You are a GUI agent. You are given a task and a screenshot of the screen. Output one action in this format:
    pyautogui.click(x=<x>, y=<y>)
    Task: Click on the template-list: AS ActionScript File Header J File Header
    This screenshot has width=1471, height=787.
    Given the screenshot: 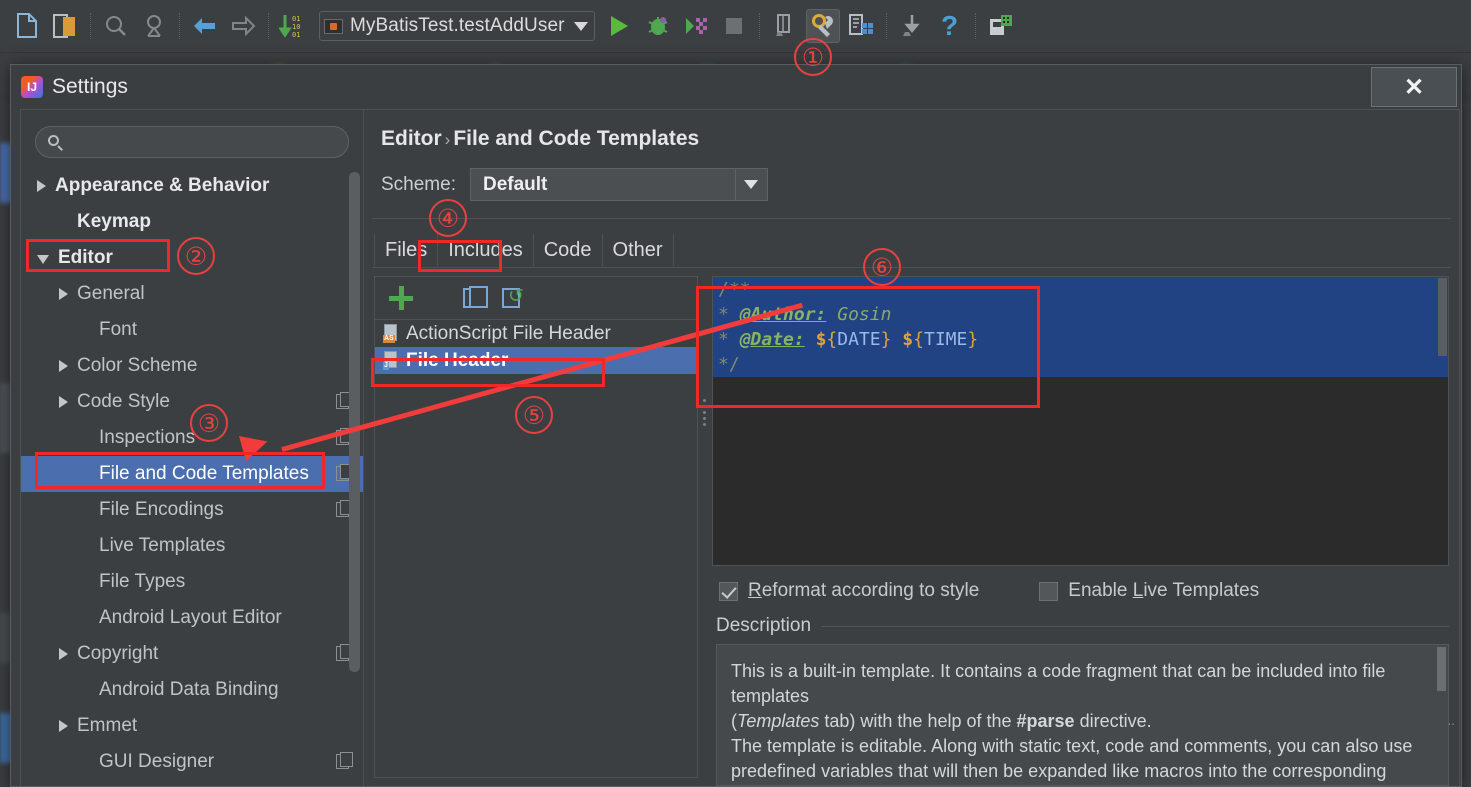 What is the action you would take?
    pyautogui.click(x=536, y=347)
    